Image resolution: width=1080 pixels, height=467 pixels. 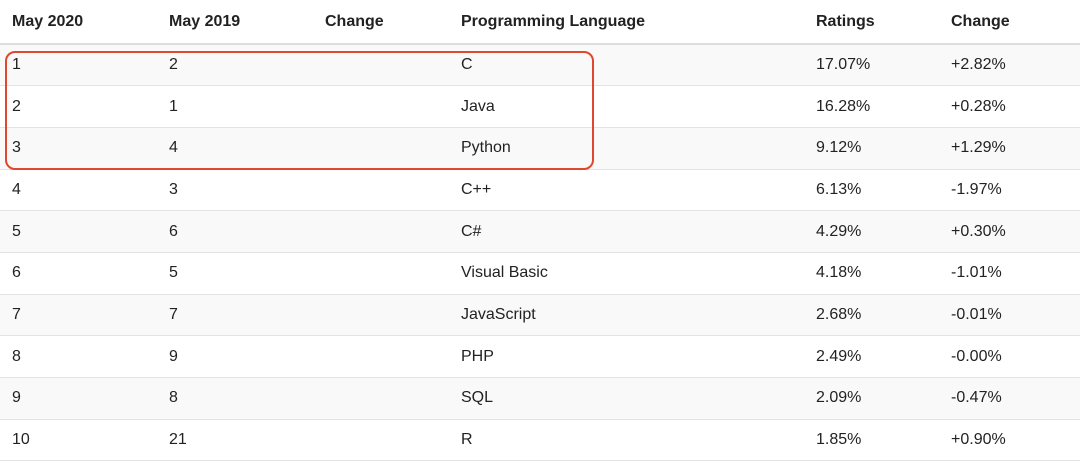 I want to click on rating-change: +0.30%, so click(x=1009, y=231).